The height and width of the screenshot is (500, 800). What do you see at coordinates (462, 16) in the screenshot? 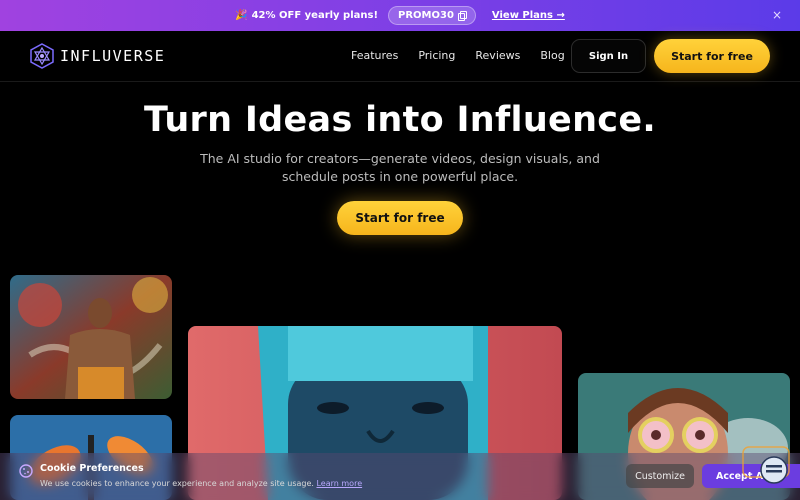
I see `copy-icon` at bounding box center [462, 16].